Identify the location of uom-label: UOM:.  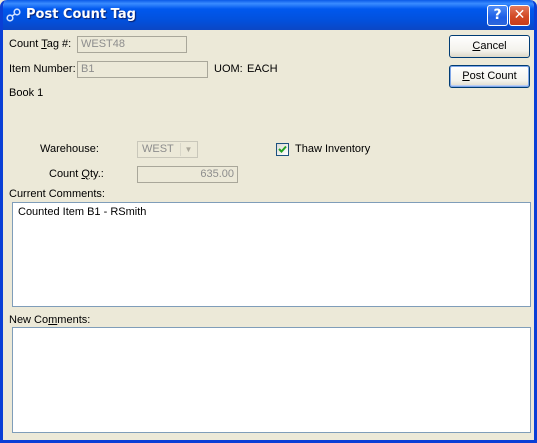
(228, 69).